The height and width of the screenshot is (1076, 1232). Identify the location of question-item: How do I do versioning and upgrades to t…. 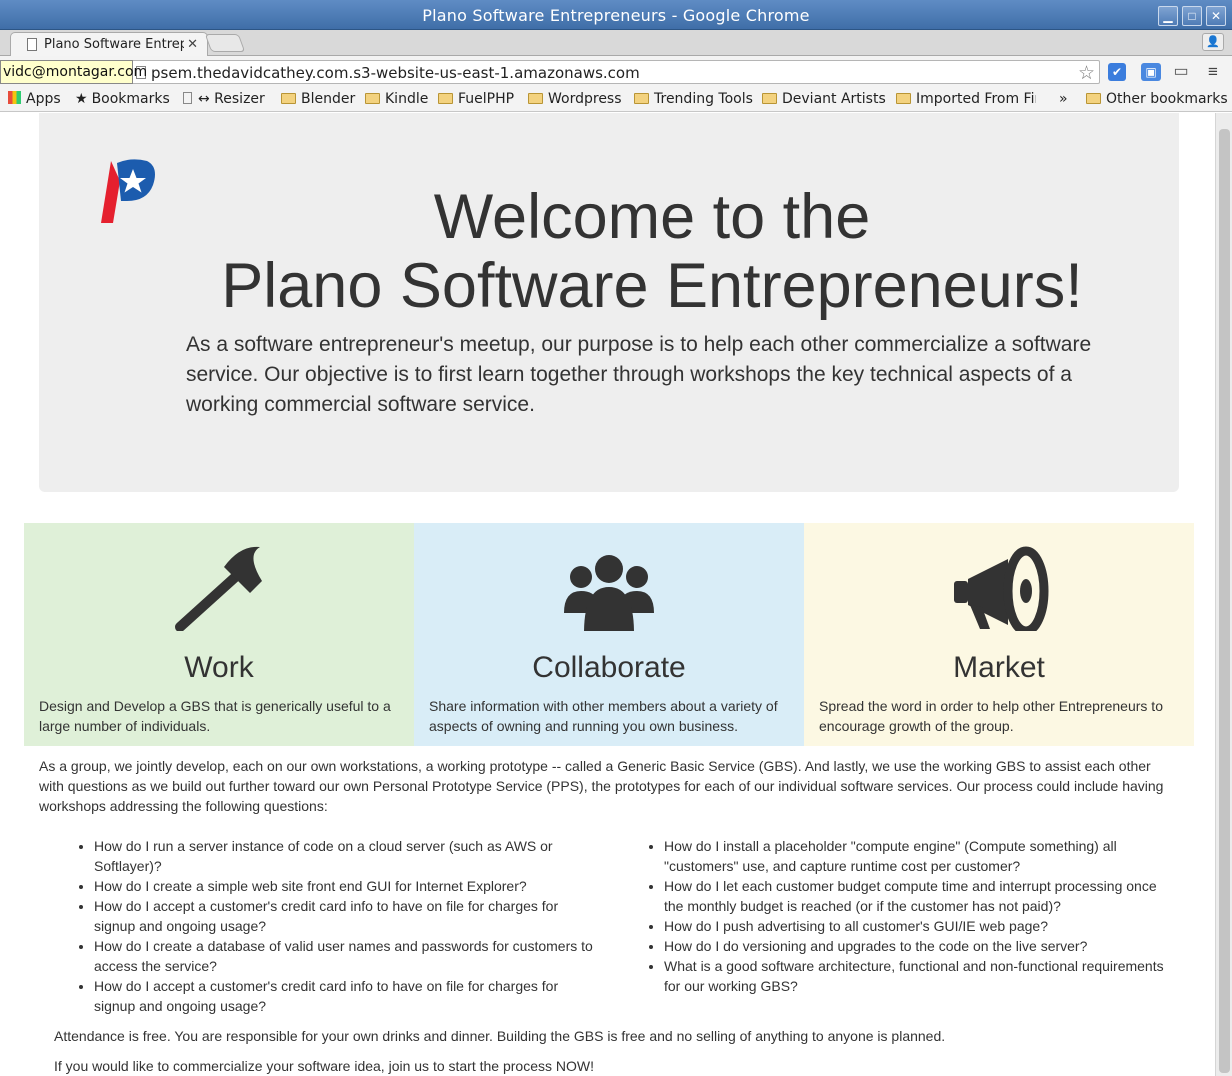
(919, 946).